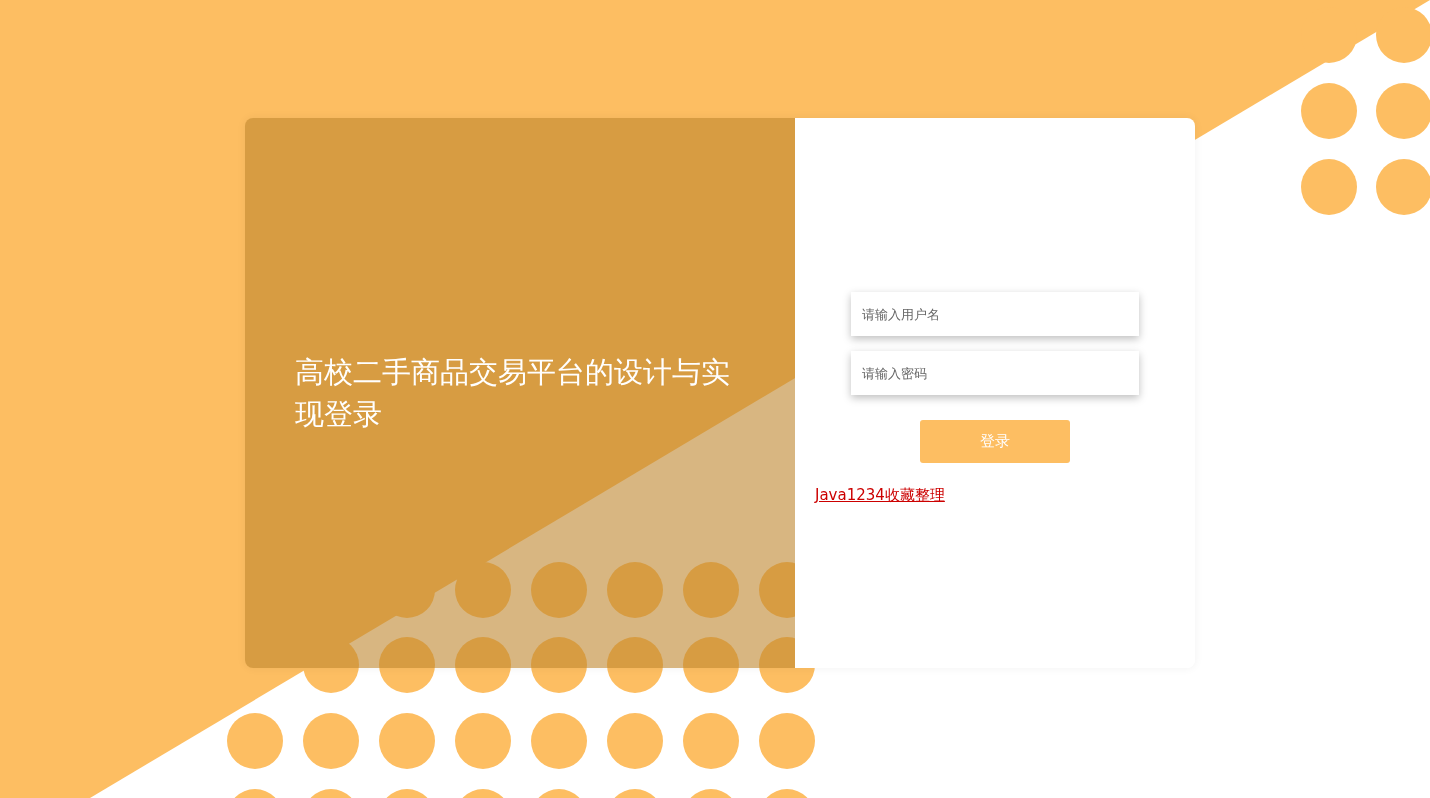 The width and height of the screenshot is (1430, 798). What do you see at coordinates (513, 393) in the screenshot?
I see `page-title: 高校二手商品交易平台的设计与实现登录` at bounding box center [513, 393].